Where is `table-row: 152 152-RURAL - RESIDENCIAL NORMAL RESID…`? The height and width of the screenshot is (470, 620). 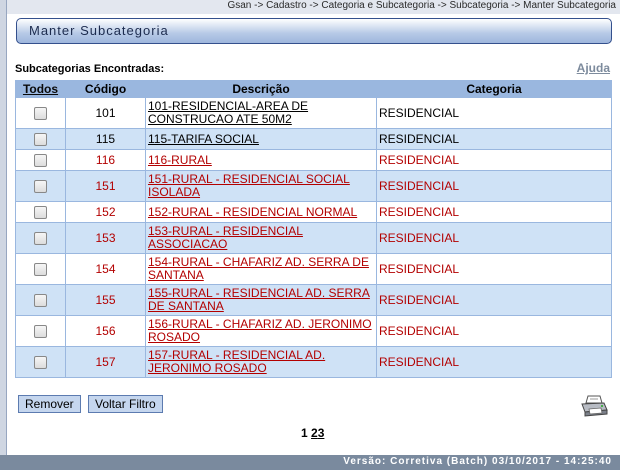
table-row: 152 152-RURAL - RESIDENCIAL NORMAL RESID… is located at coordinates (313, 212).